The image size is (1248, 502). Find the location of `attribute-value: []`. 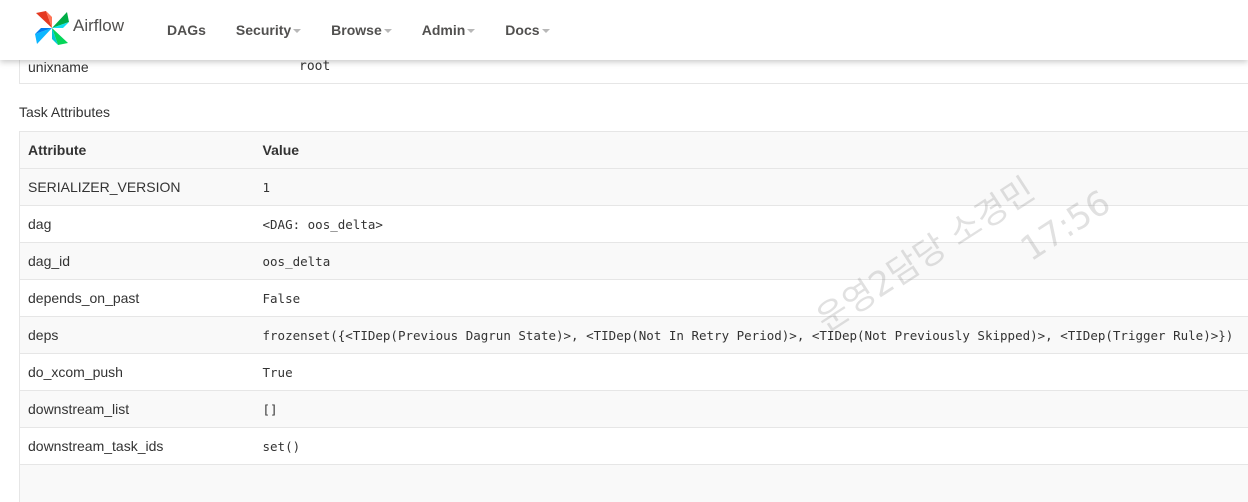

attribute-value: [] is located at coordinates (751, 409).